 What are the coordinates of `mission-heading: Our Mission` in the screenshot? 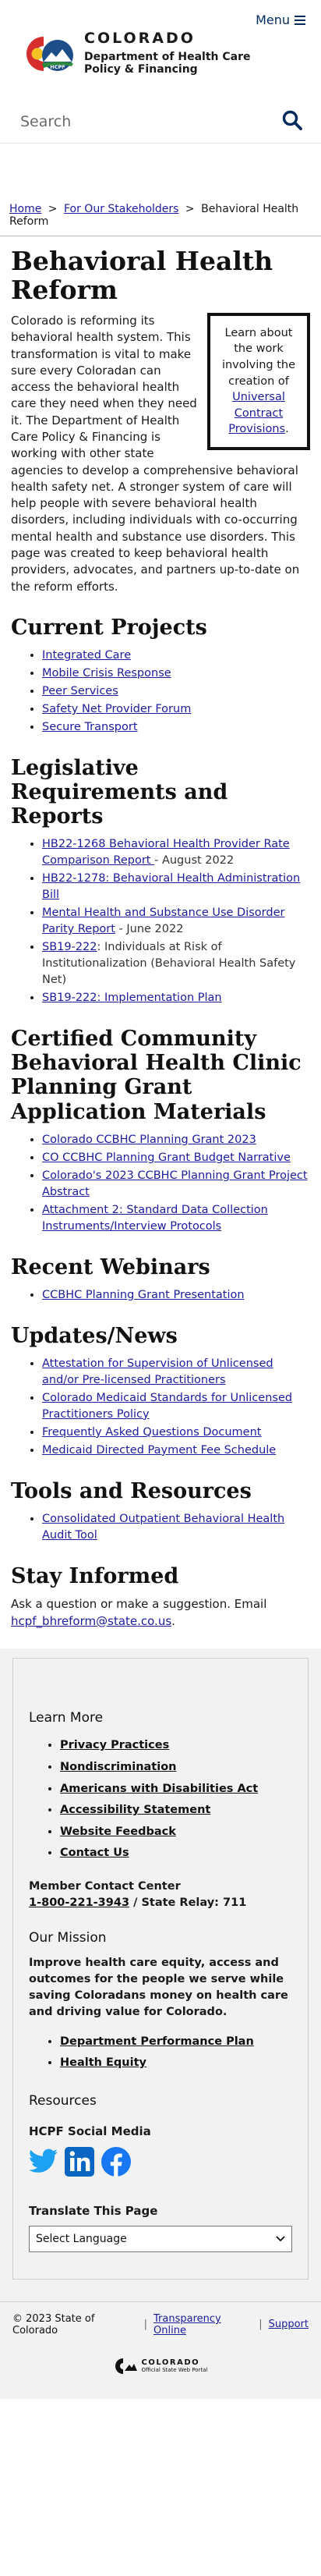 It's located at (68, 1937).